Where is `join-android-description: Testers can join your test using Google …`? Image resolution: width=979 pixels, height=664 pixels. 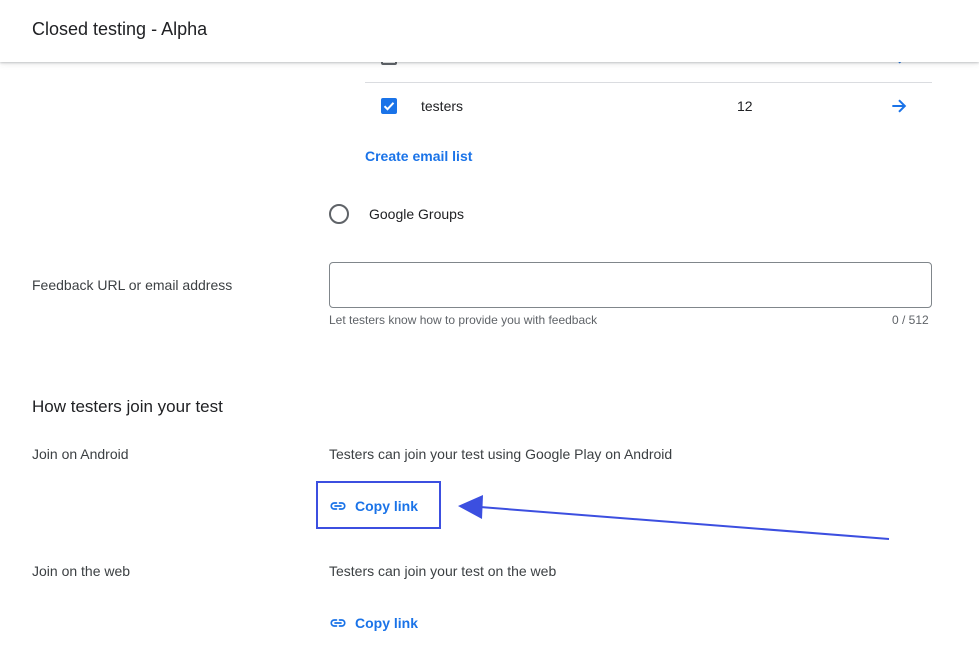 join-android-description: Testers can join your test using Google … is located at coordinates (501, 454).